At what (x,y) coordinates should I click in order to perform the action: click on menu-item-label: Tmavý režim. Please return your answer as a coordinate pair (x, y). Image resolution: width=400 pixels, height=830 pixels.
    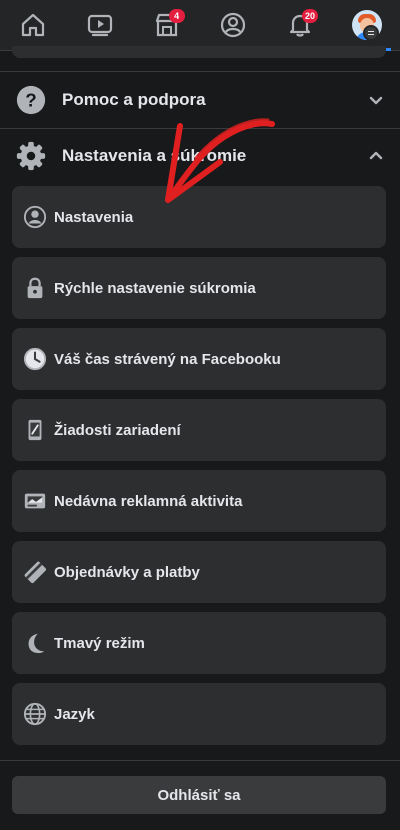
    Looking at the image, I should click on (99, 643).